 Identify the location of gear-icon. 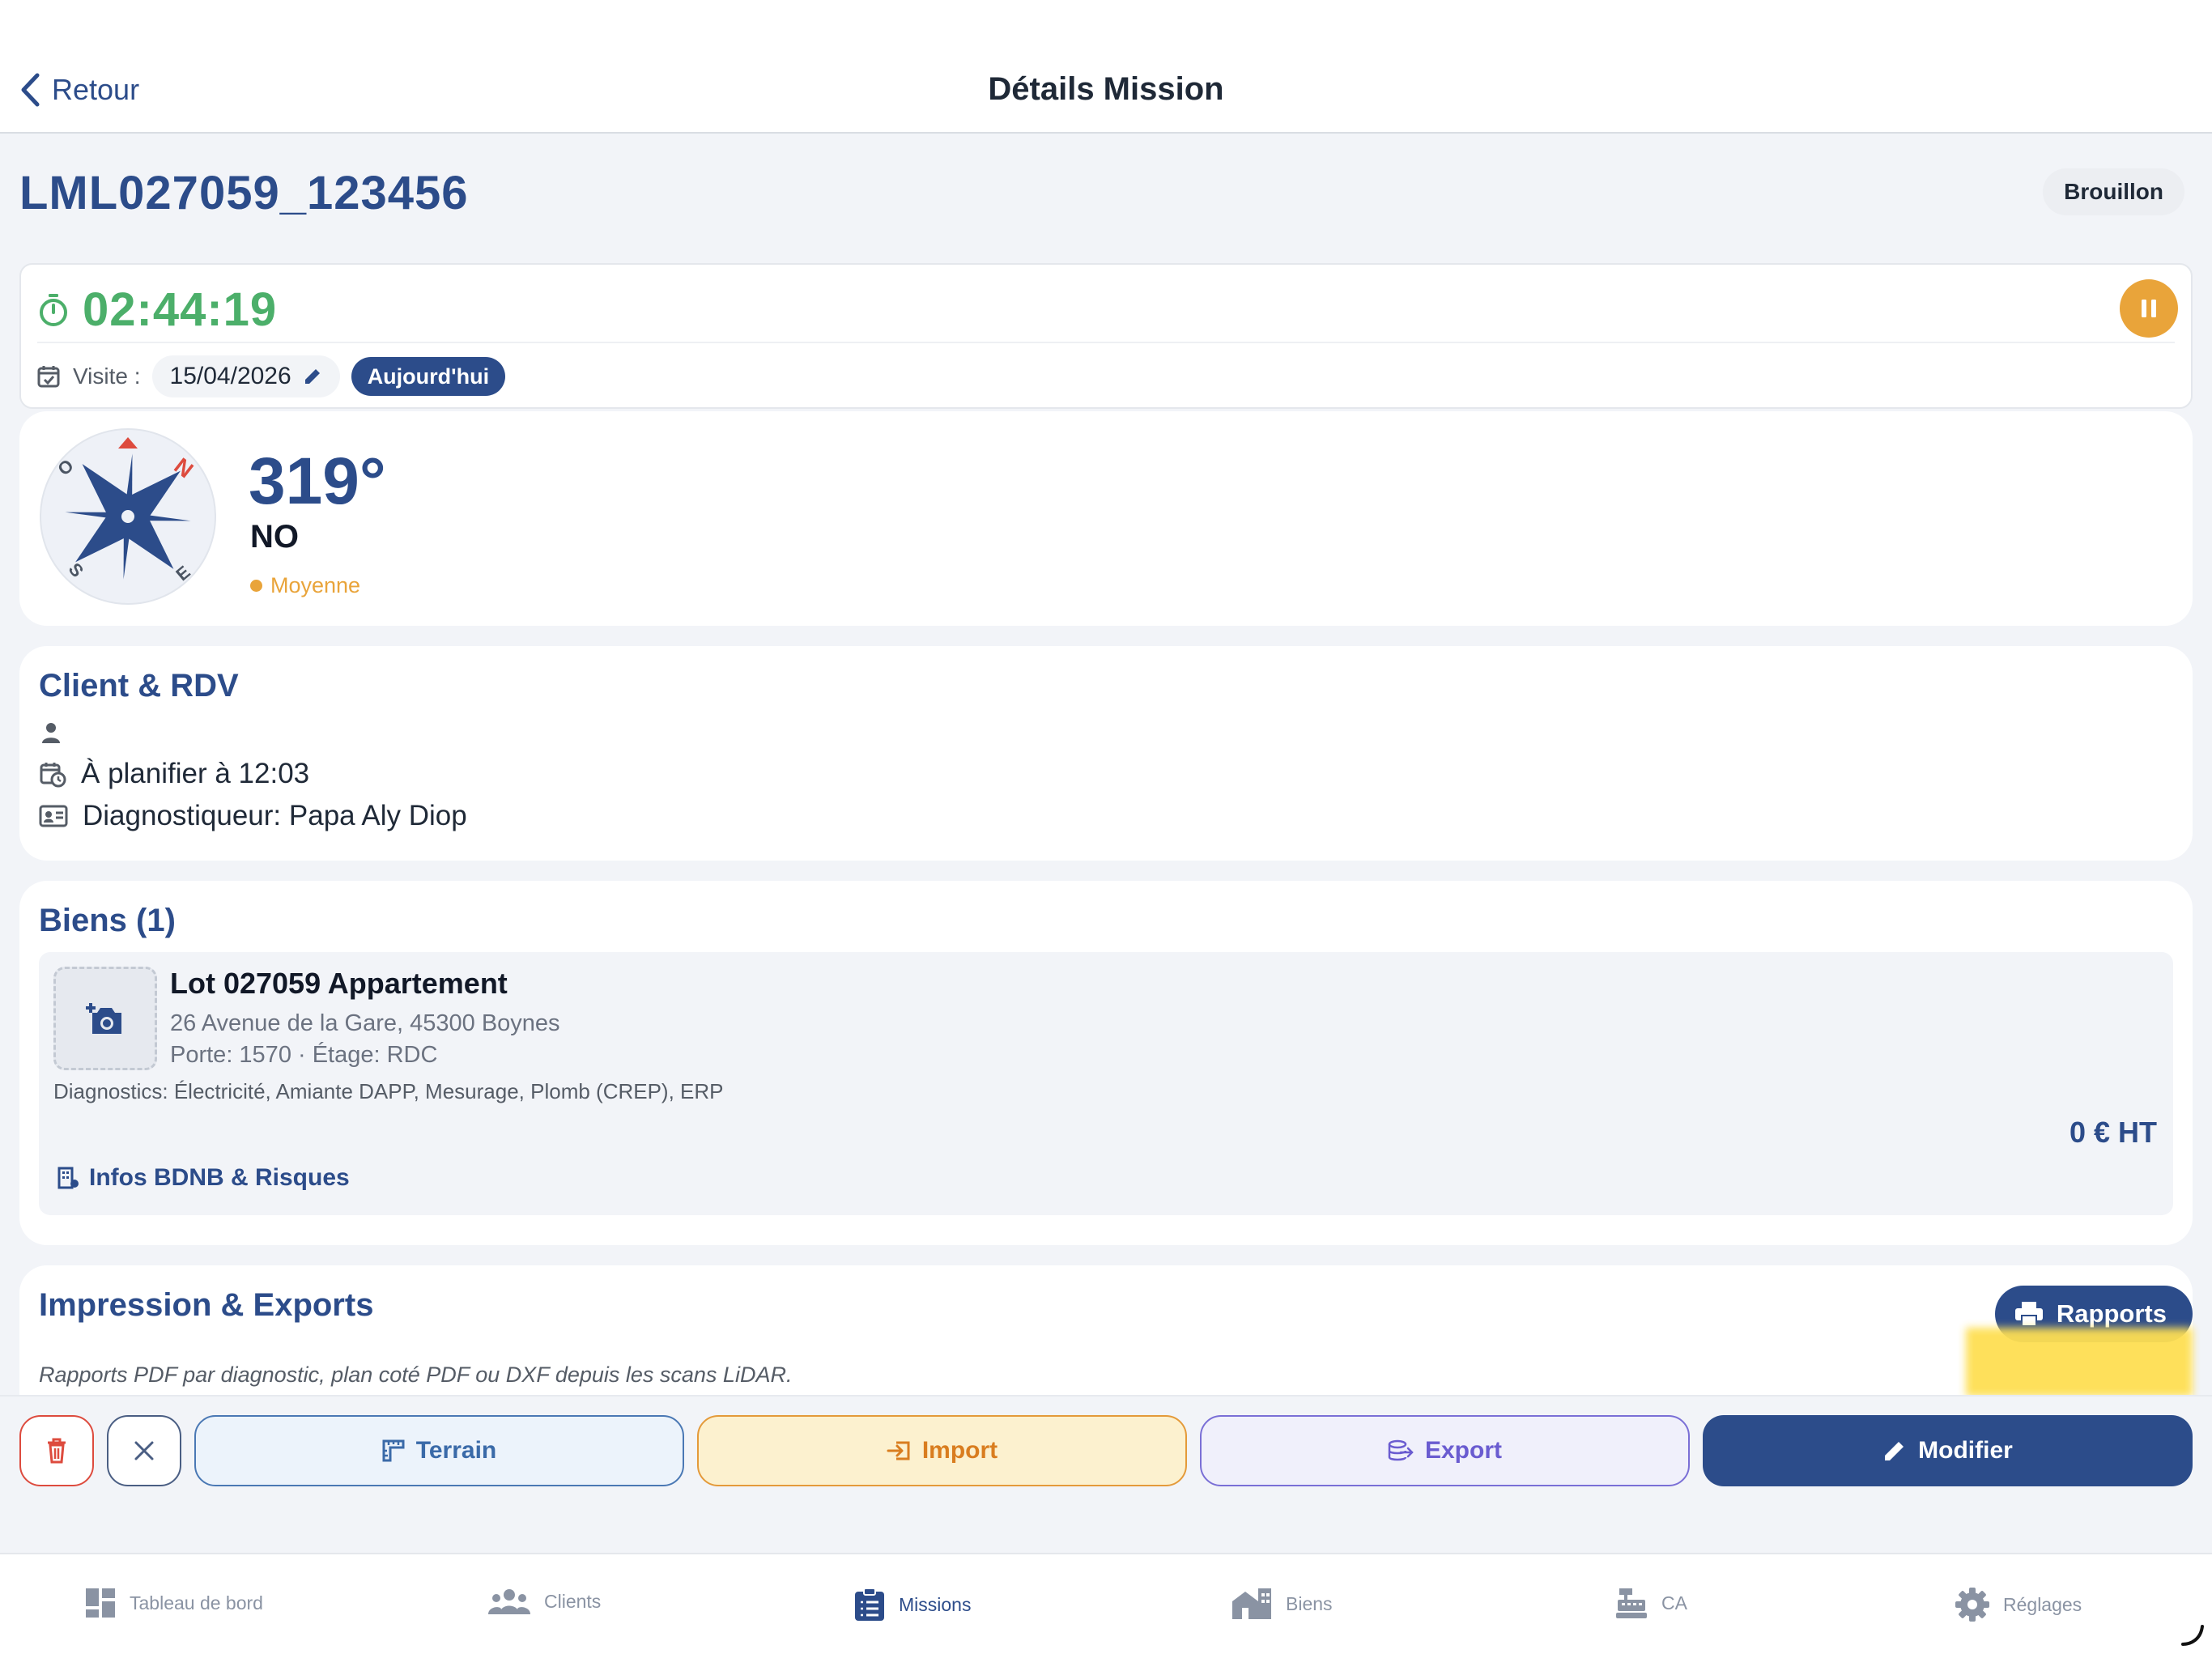
(1972, 1605).